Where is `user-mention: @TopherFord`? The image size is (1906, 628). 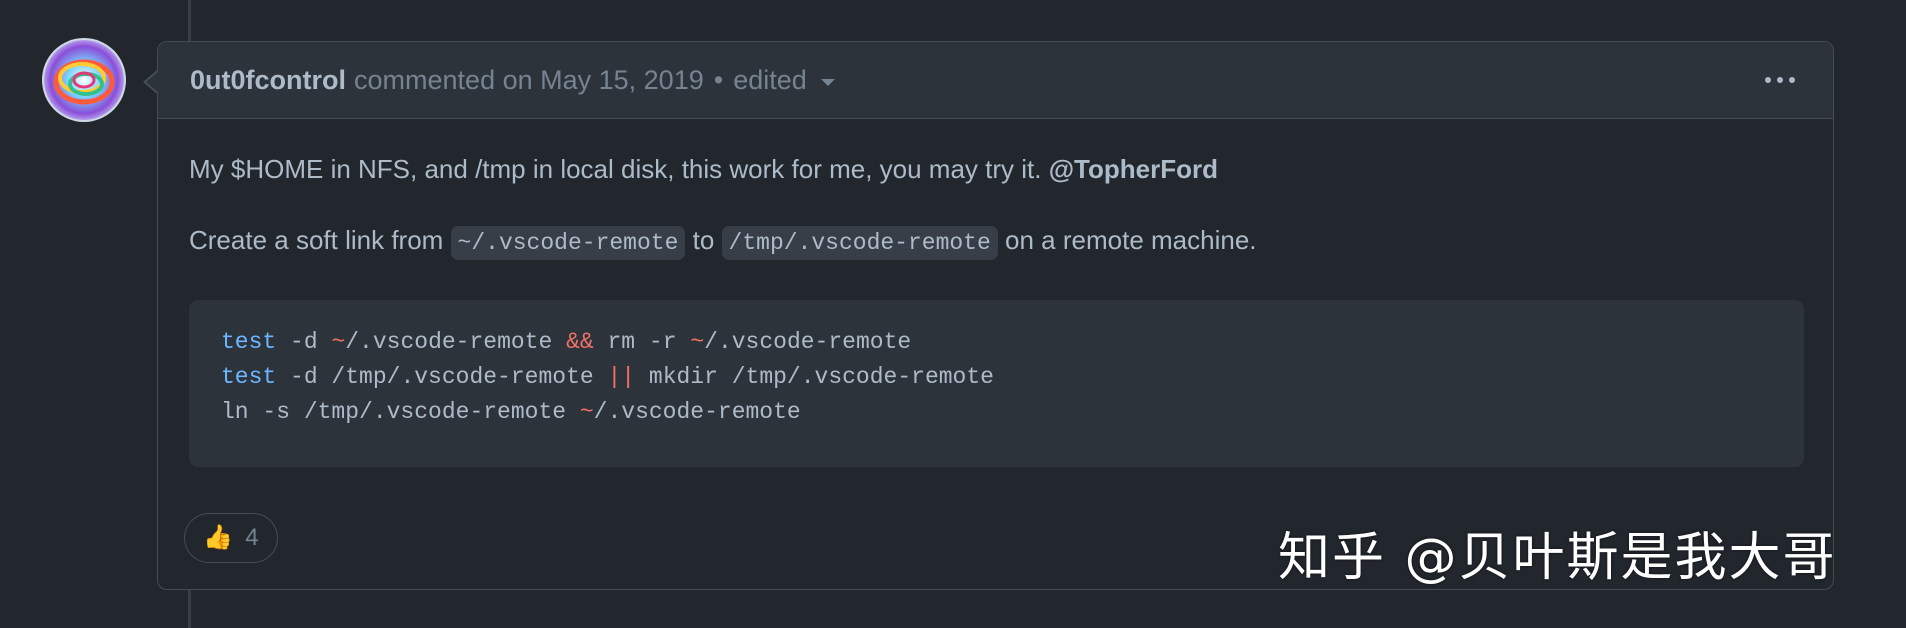
user-mention: @TopherFord is located at coordinates (1133, 169).